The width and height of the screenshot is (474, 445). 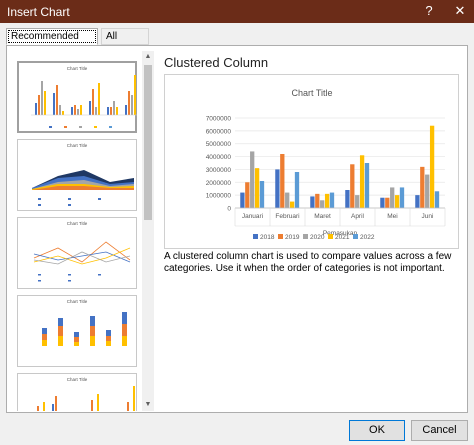 I want to click on thumbnail-stacked-column: Chart Title, so click(x=77, y=331).